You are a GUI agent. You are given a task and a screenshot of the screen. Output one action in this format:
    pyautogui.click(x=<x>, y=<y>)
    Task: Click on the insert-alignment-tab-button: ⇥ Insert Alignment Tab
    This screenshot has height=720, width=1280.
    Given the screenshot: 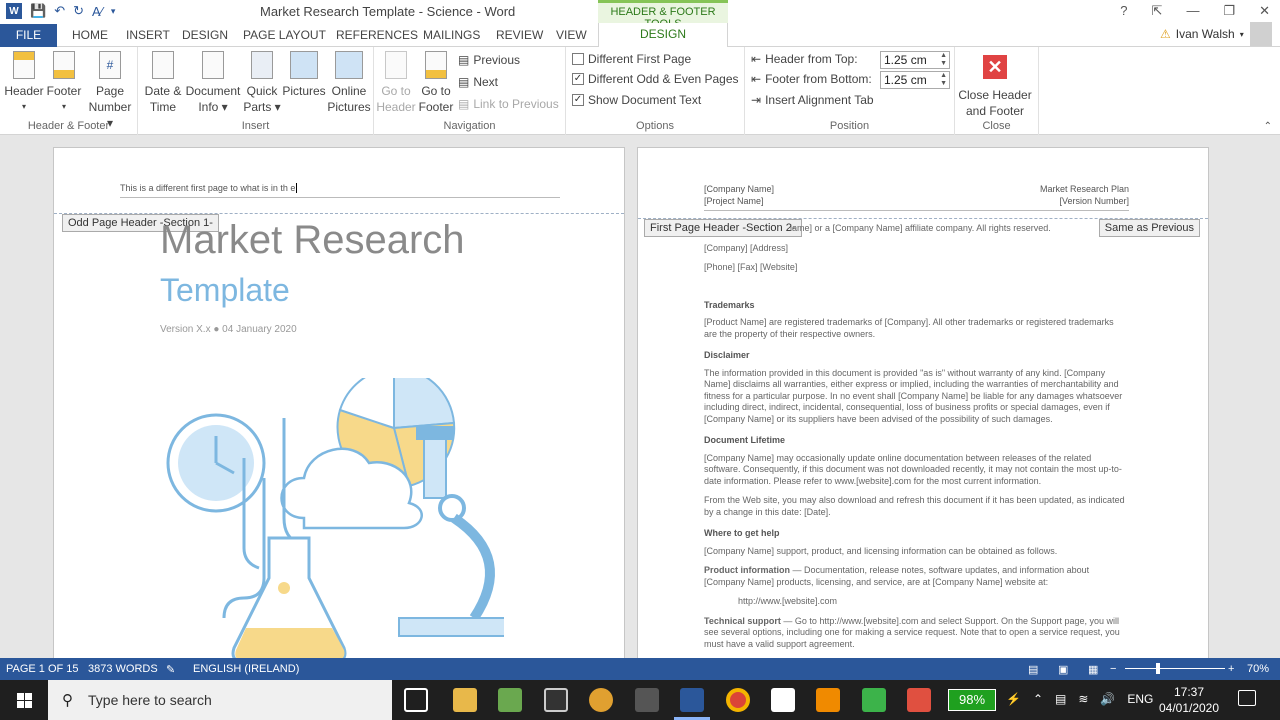 What is the action you would take?
    pyautogui.click(x=812, y=100)
    